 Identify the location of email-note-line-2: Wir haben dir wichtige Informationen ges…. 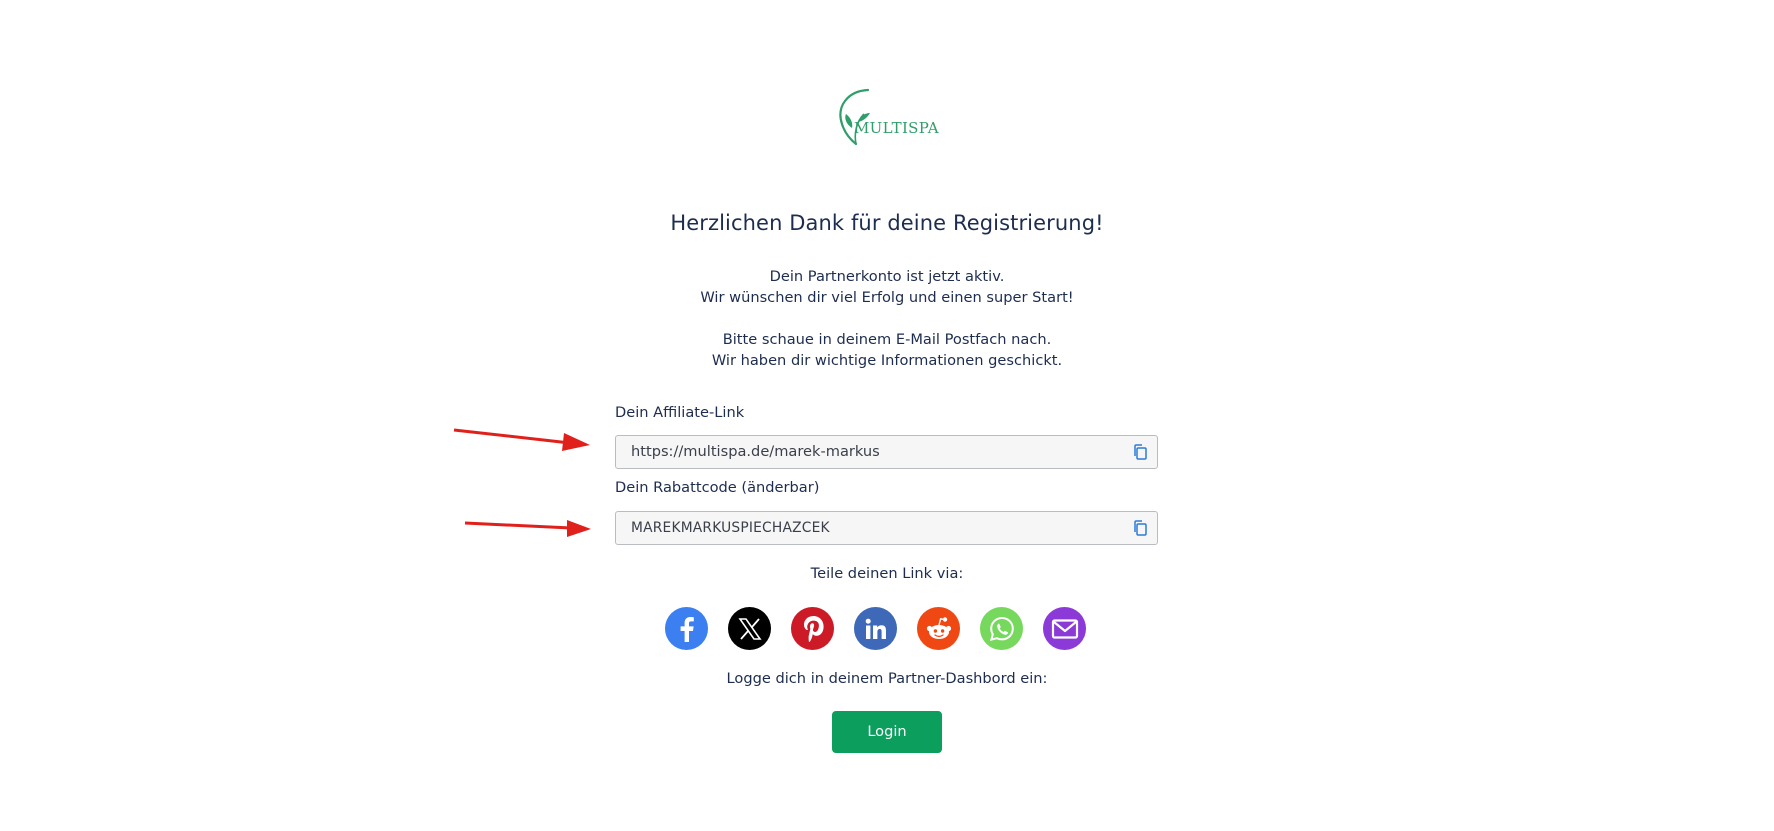
(887, 360).